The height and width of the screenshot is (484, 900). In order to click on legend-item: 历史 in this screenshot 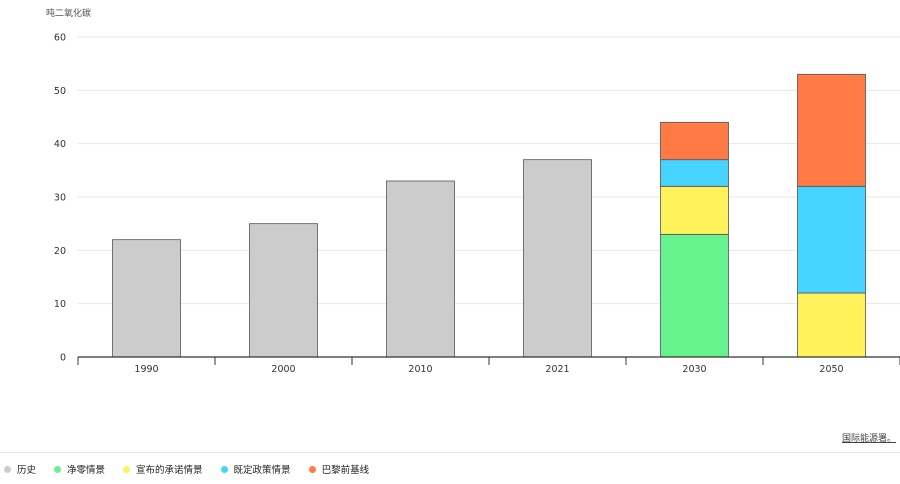, I will do `click(20, 469)`.